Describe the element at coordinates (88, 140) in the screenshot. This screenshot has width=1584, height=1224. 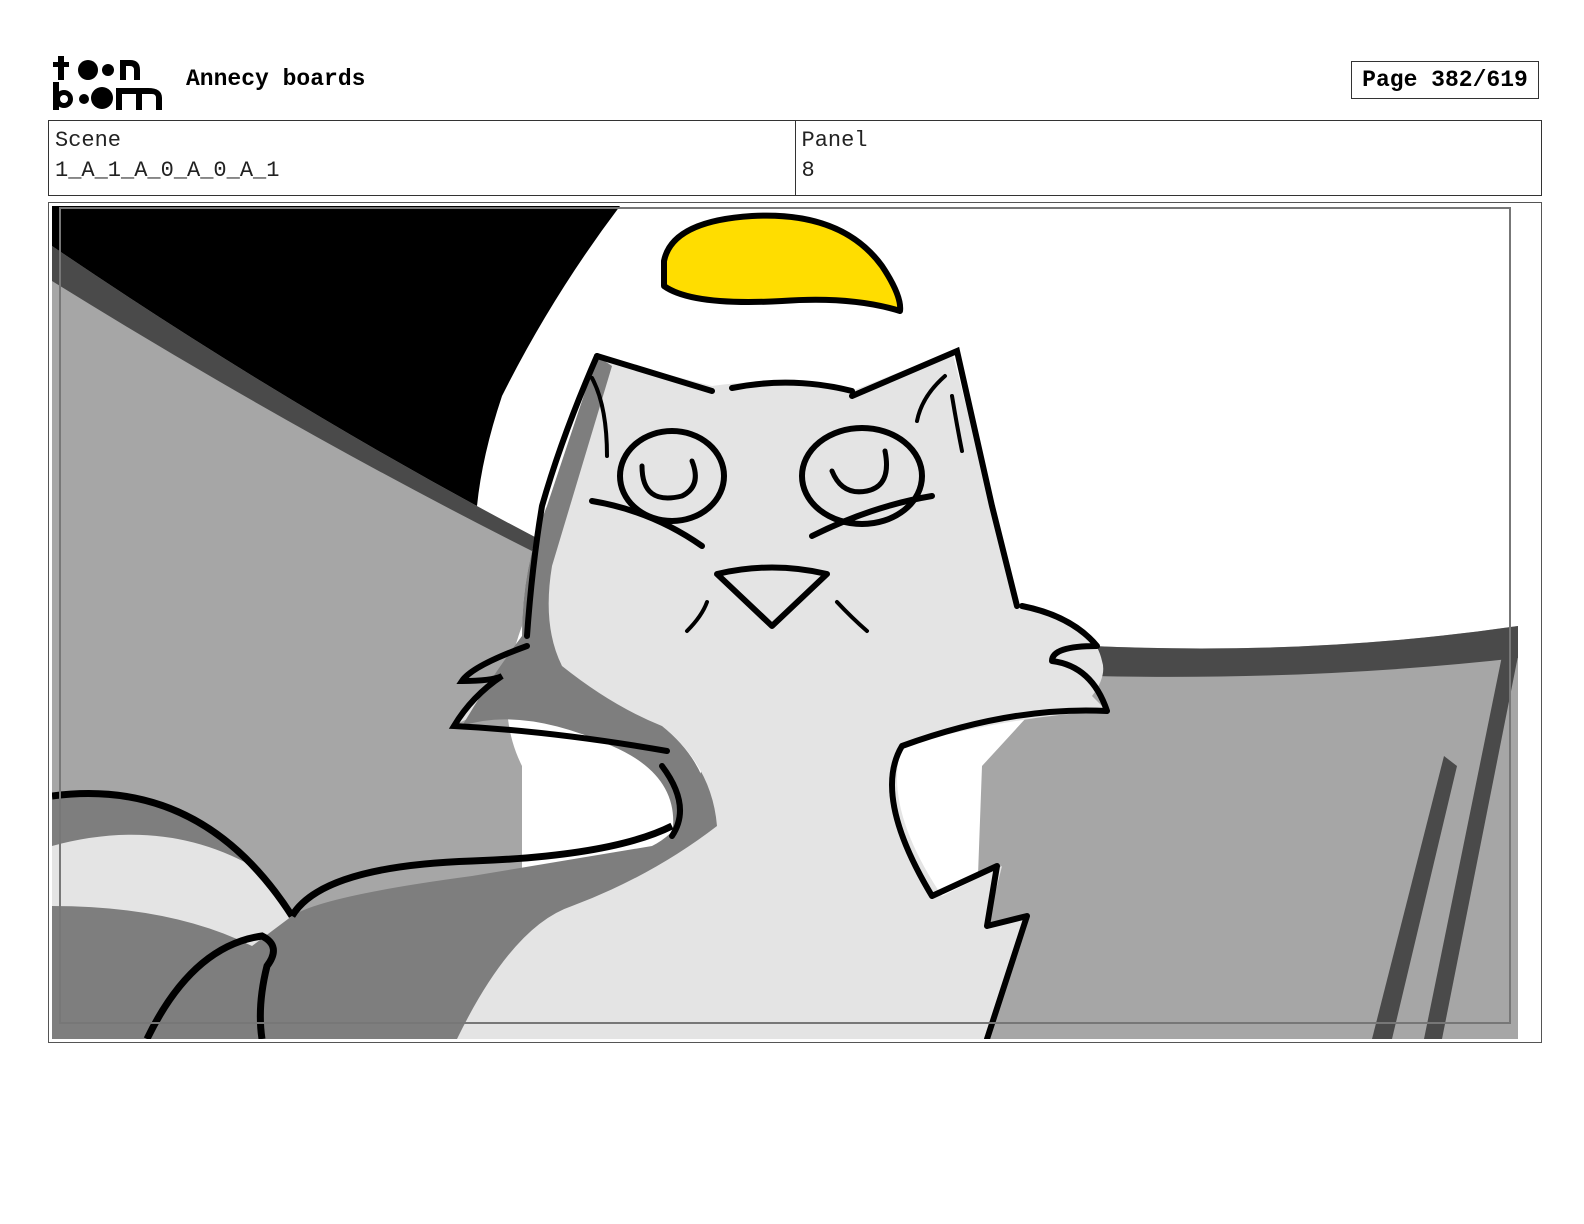
I see `scene-label: Scene` at that location.